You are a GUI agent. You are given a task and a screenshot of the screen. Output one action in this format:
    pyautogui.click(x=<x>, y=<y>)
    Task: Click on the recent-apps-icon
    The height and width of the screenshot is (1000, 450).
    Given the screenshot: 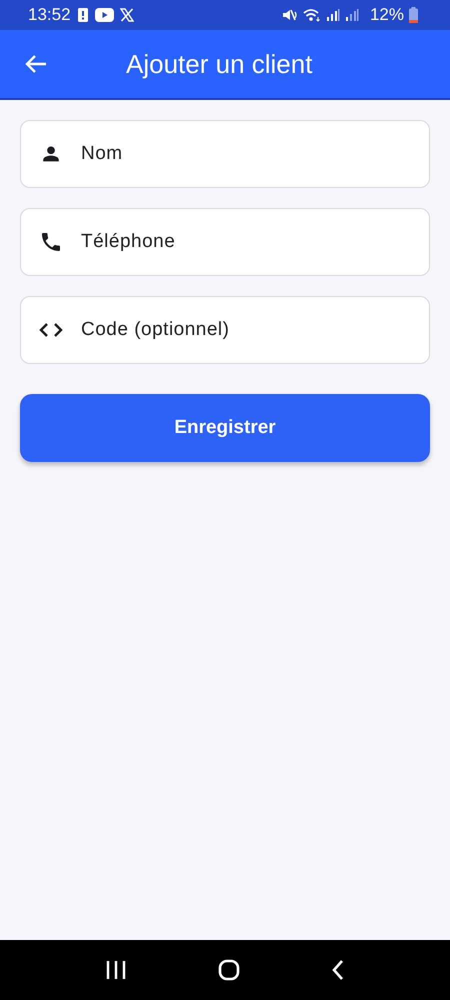 What is the action you would take?
    pyautogui.click(x=116, y=970)
    